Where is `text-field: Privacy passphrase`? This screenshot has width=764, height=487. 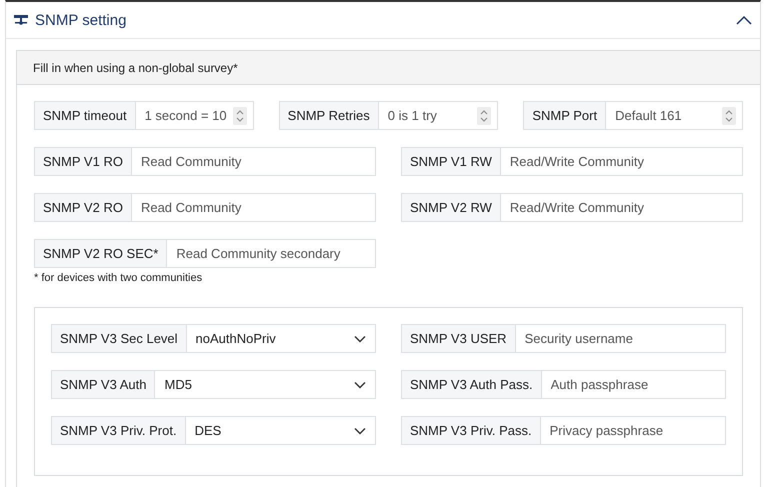 text-field: Privacy passphrase is located at coordinates (633, 430).